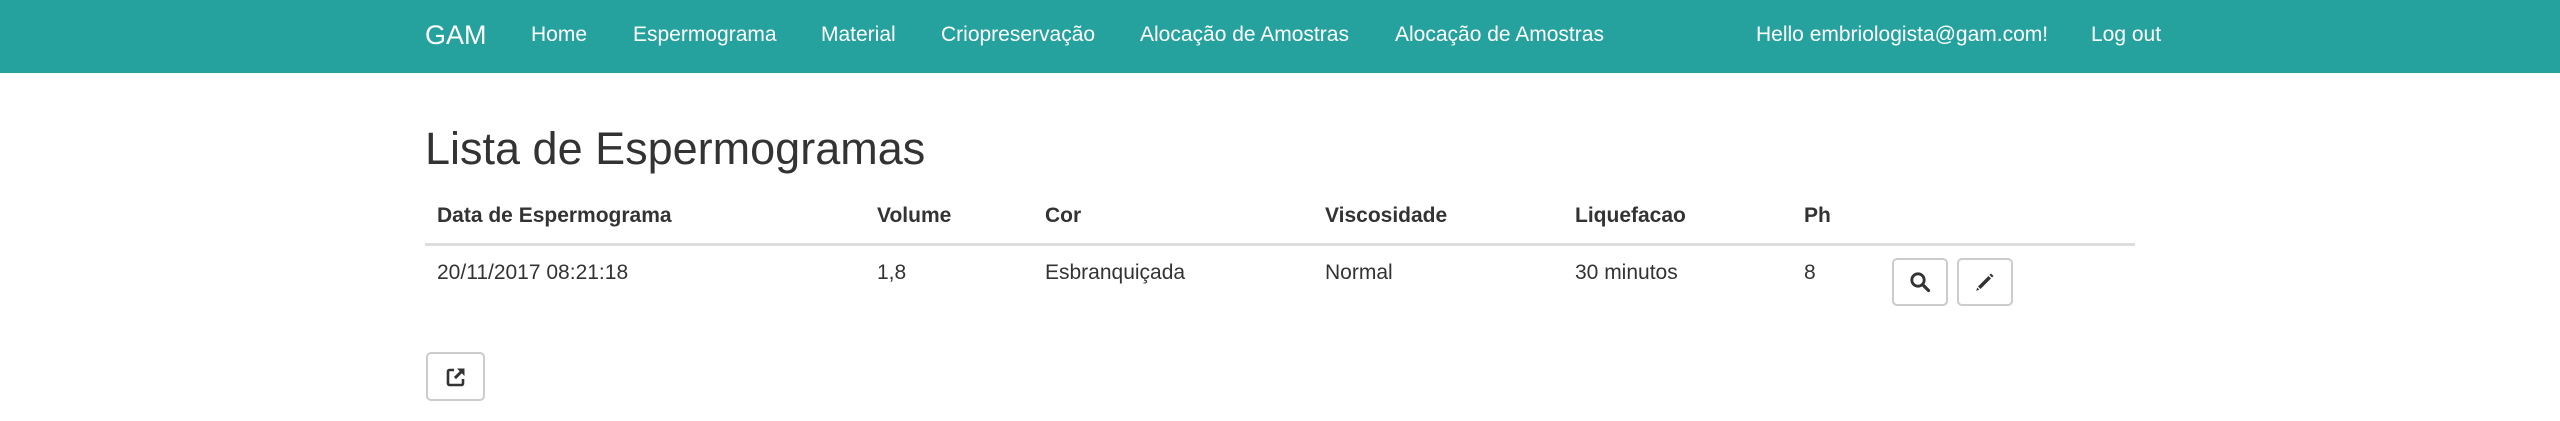 The width and height of the screenshot is (2560, 421). I want to click on column-header-volume: Volume, so click(914, 215).